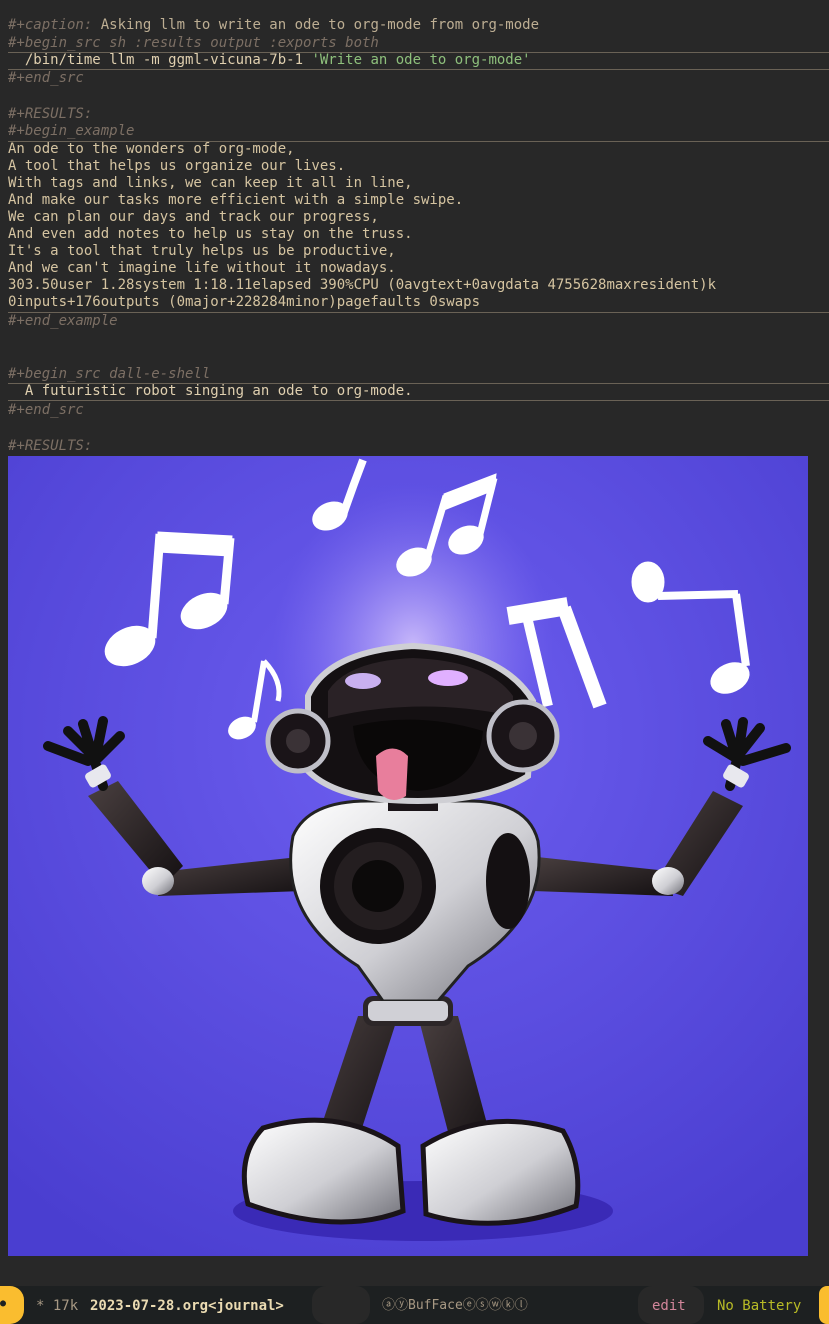 Image resolution: width=829 pixels, height=1324 pixels. Describe the element at coordinates (668, 881) in the screenshot. I see `right-elbow` at that location.